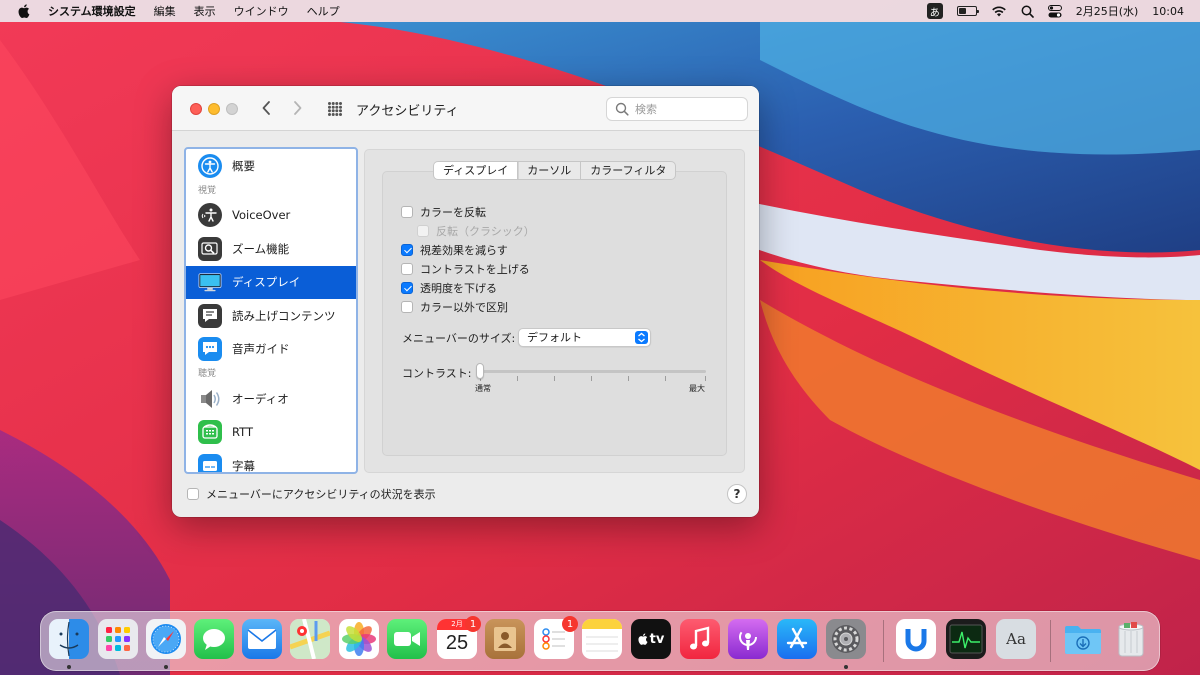 This screenshot has width=1200, height=675. I want to click on mail-icon, so click(262, 639).